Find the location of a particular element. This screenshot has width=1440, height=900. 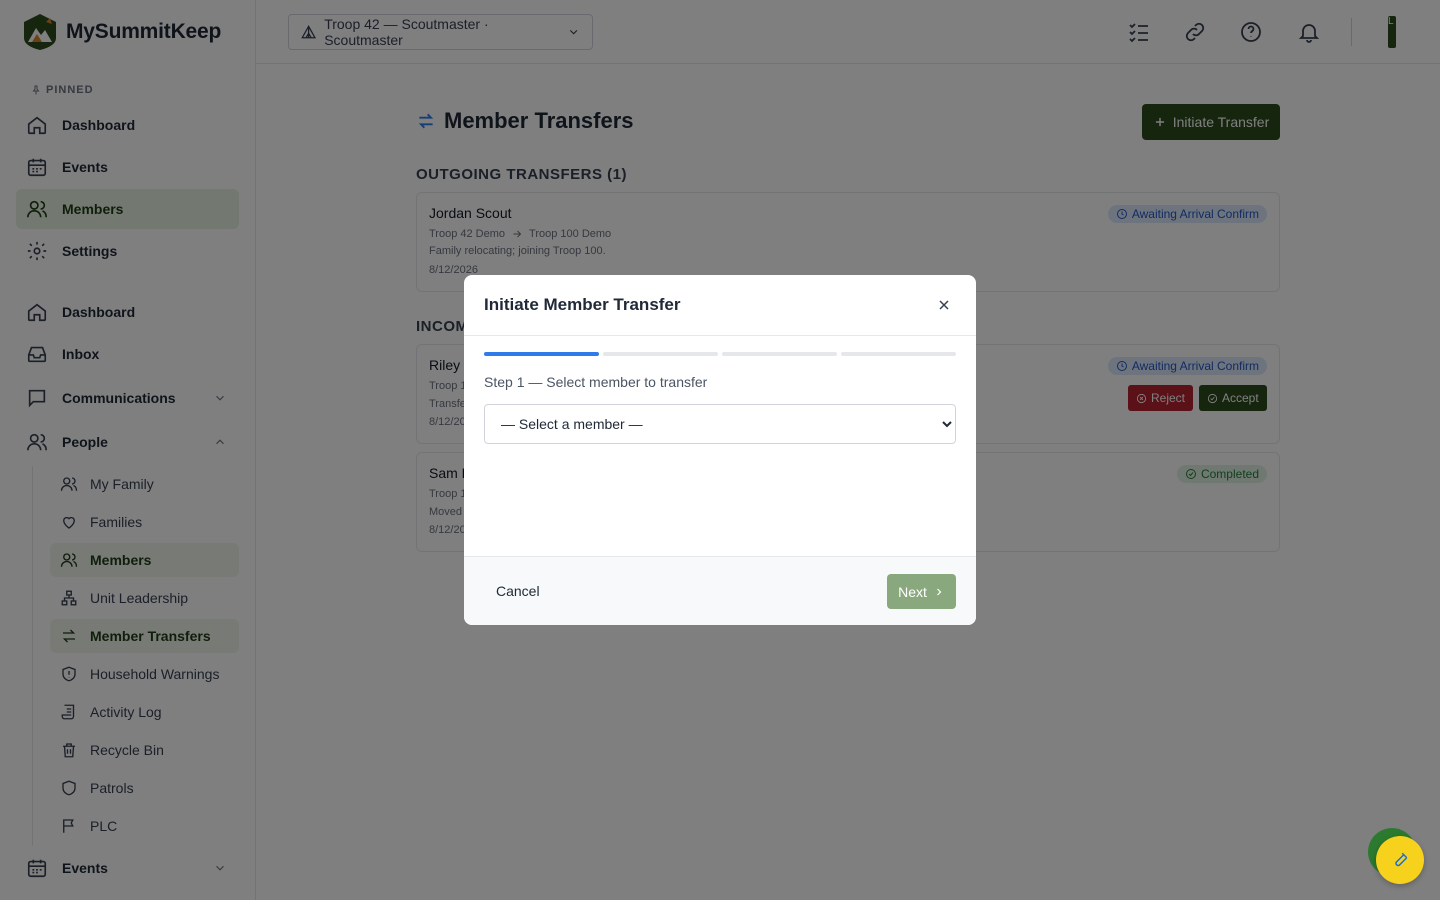

step-progress is located at coordinates (720, 354).